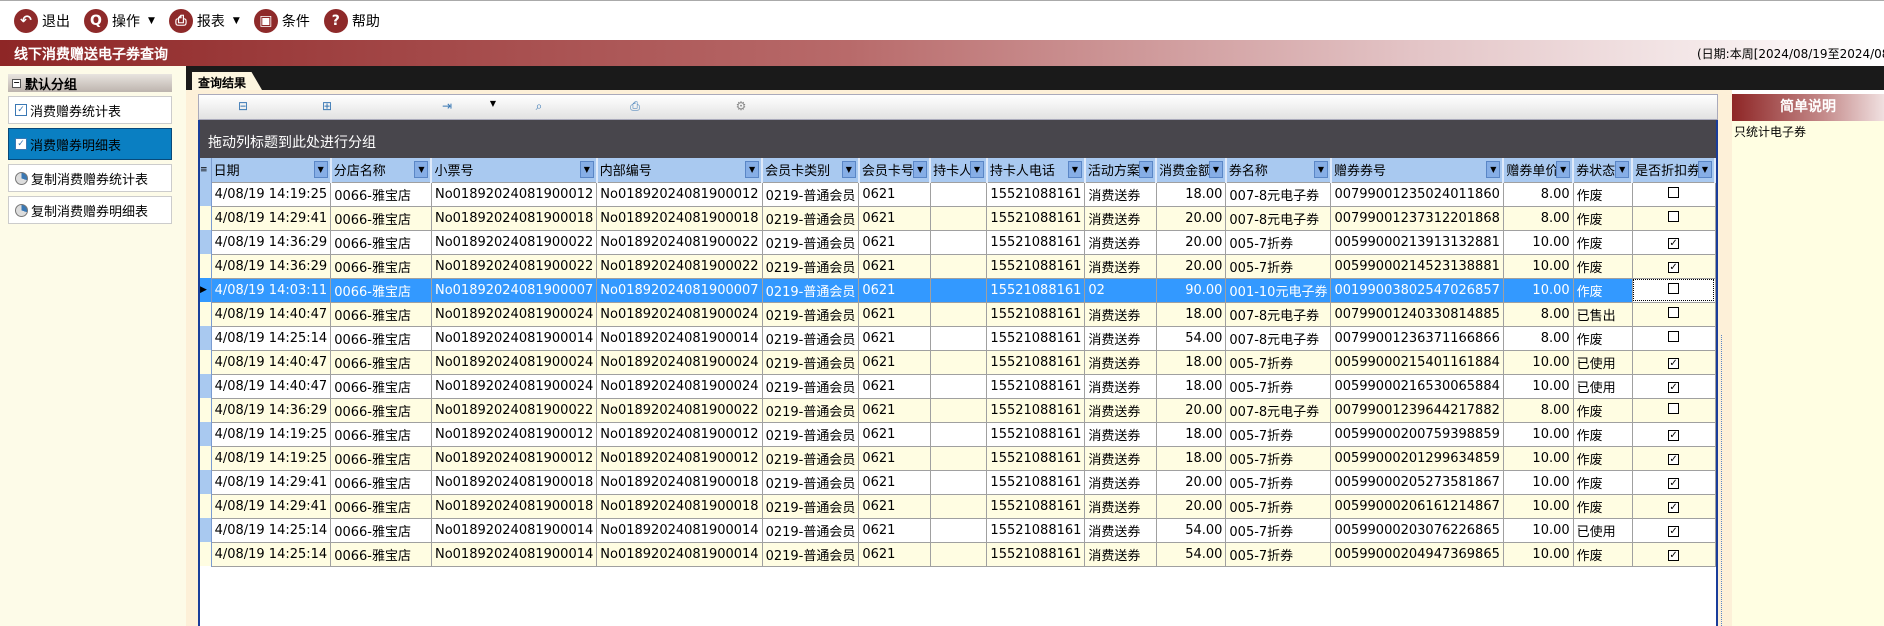 The height and width of the screenshot is (626, 1884). Describe the element at coordinates (1278, 170) in the screenshot. I see `column-header: 券名称 ▼` at that location.